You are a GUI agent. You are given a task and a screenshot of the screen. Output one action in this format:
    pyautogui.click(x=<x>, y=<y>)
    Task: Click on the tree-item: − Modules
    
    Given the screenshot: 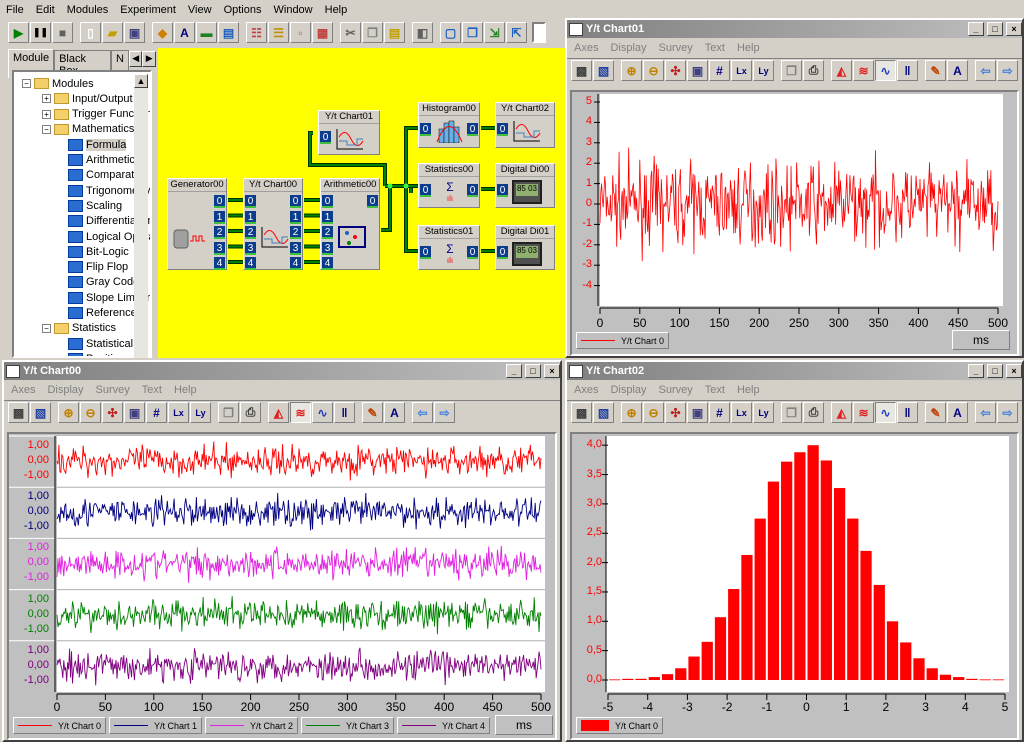 What is the action you would take?
    pyautogui.click(x=58, y=83)
    